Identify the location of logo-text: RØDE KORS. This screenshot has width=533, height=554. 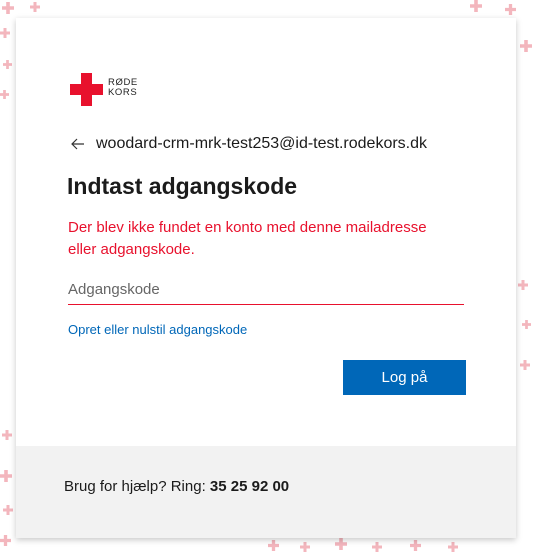
(123, 88).